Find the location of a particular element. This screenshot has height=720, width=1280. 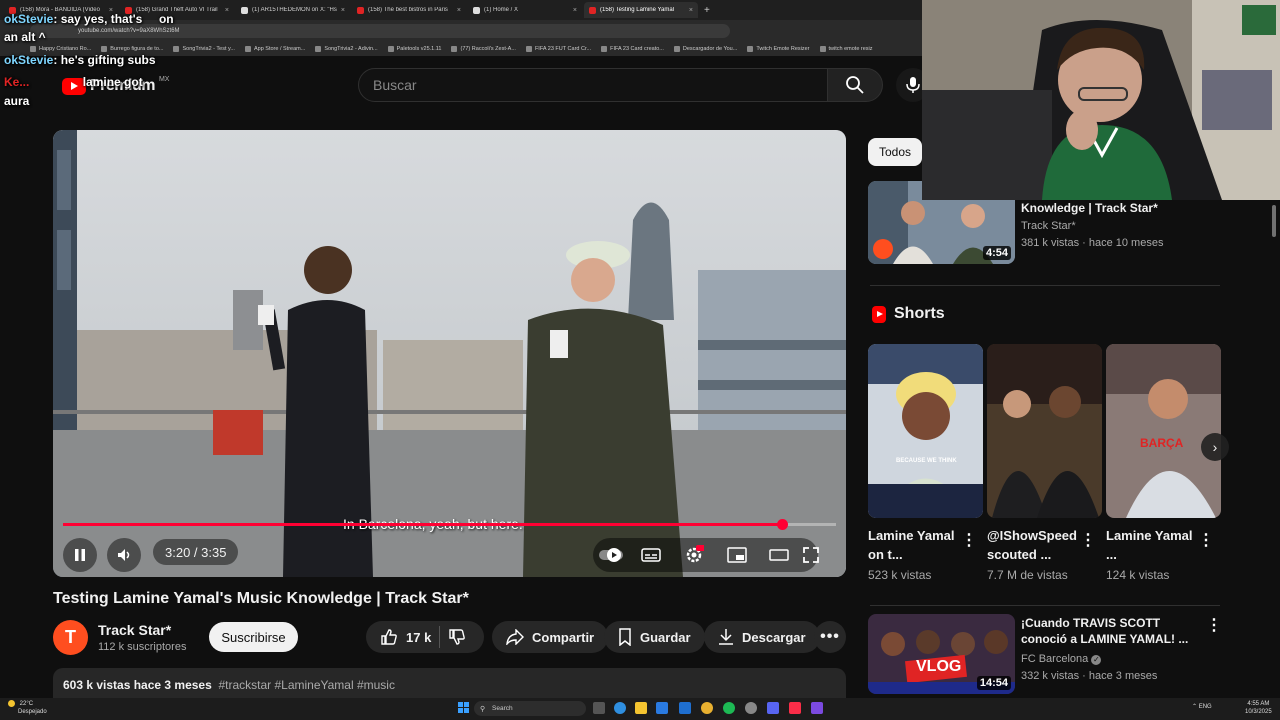

chevron-up-icon: ⌃ is located at coordinates (1195, 707).